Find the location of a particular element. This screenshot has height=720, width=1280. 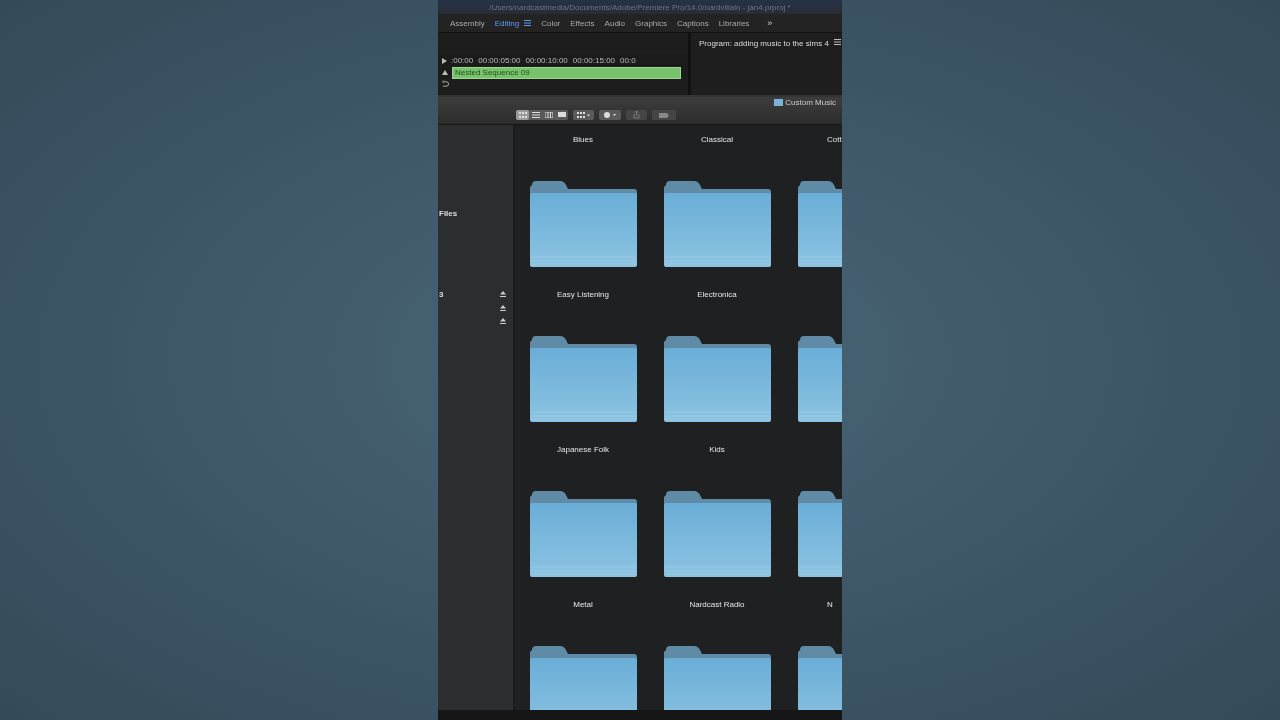

window-title: /Users/nardcastmedia/Documents/Adobe/Premiere Pro/14.0/nardvillain - jan4.prproj * is located at coordinates (640, 7).